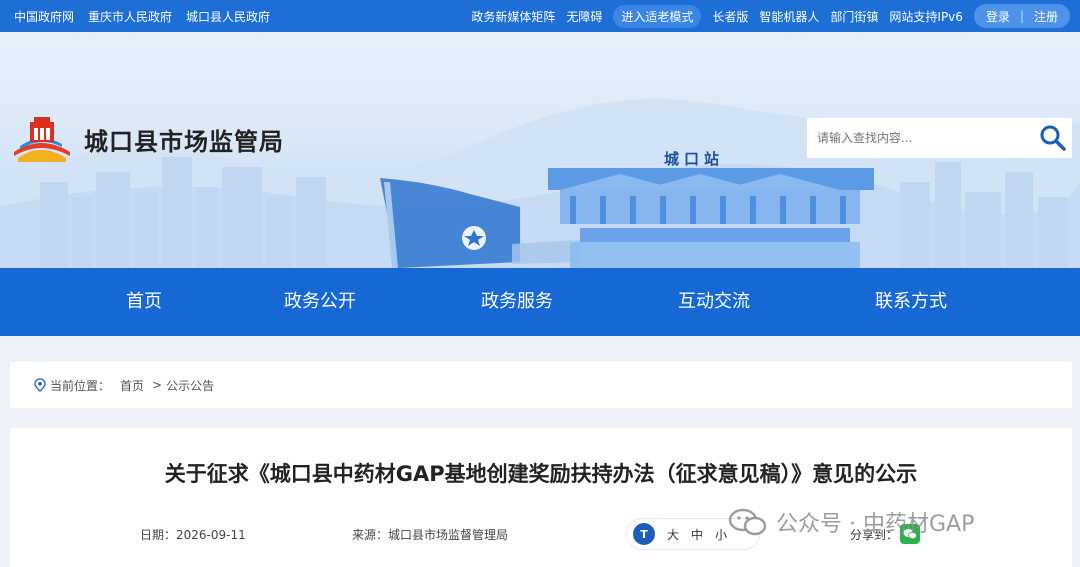 The height and width of the screenshot is (567, 1080). Describe the element at coordinates (673, 534) in the screenshot. I see `font-large-button: 大` at that location.